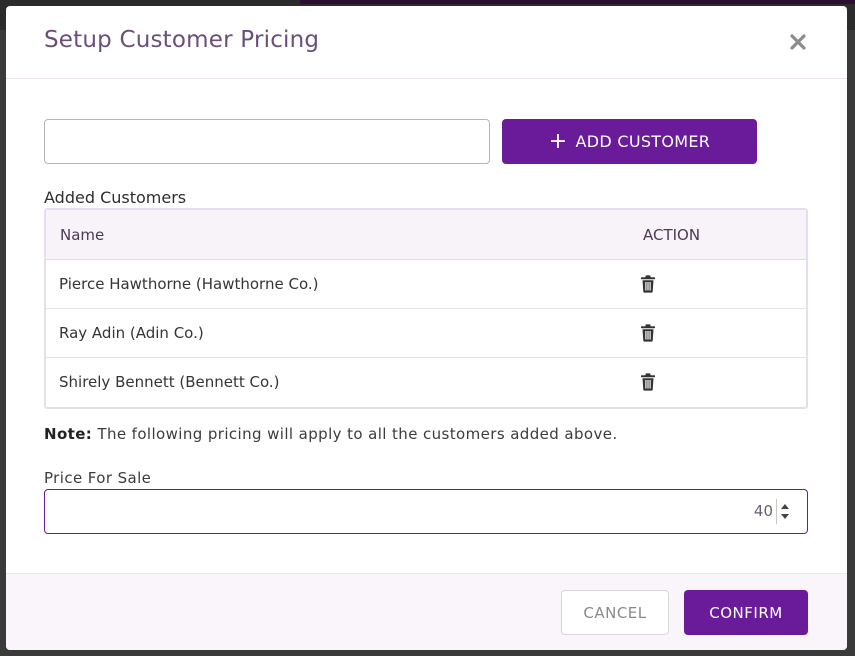 The height and width of the screenshot is (656, 855). I want to click on dialog-title: Setup Customer Pricing, so click(182, 40).